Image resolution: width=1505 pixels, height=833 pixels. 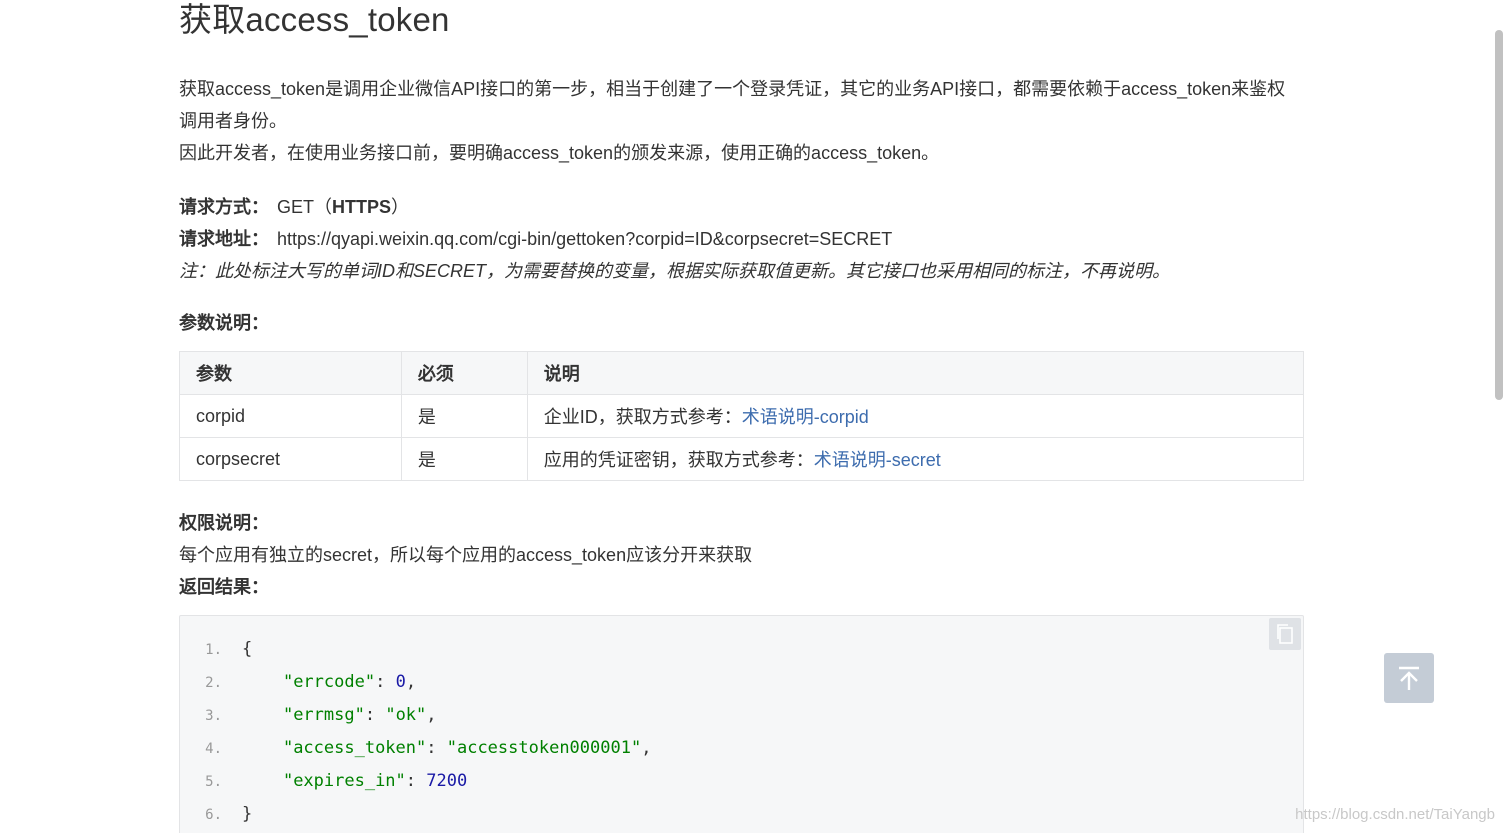 What do you see at coordinates (224, 207) in the screenshot?
I see `request-method-label: 请求方式：` at bounding box center [224, 207].